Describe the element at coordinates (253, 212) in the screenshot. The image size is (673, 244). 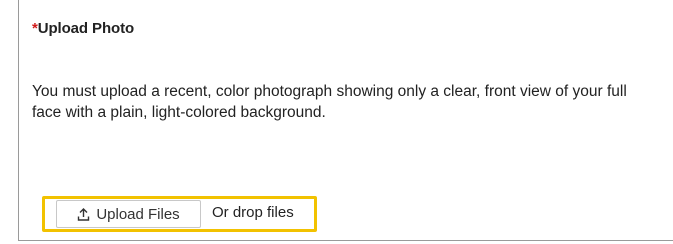
I see `drop-files-text: Or drop files` at that location.